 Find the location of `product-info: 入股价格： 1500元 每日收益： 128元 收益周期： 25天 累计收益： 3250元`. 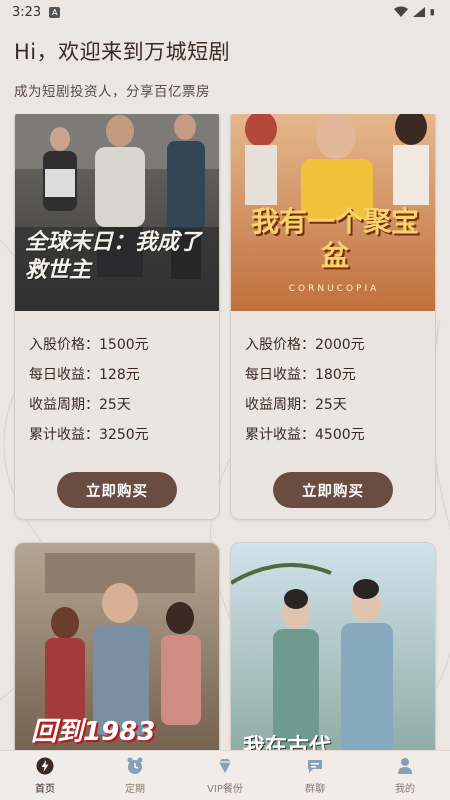

product-info: 入股价格： 1500元 每日收益： 128元 收益周期： 25天 累计收益： 3250元 is located at coordinates (117, 380).